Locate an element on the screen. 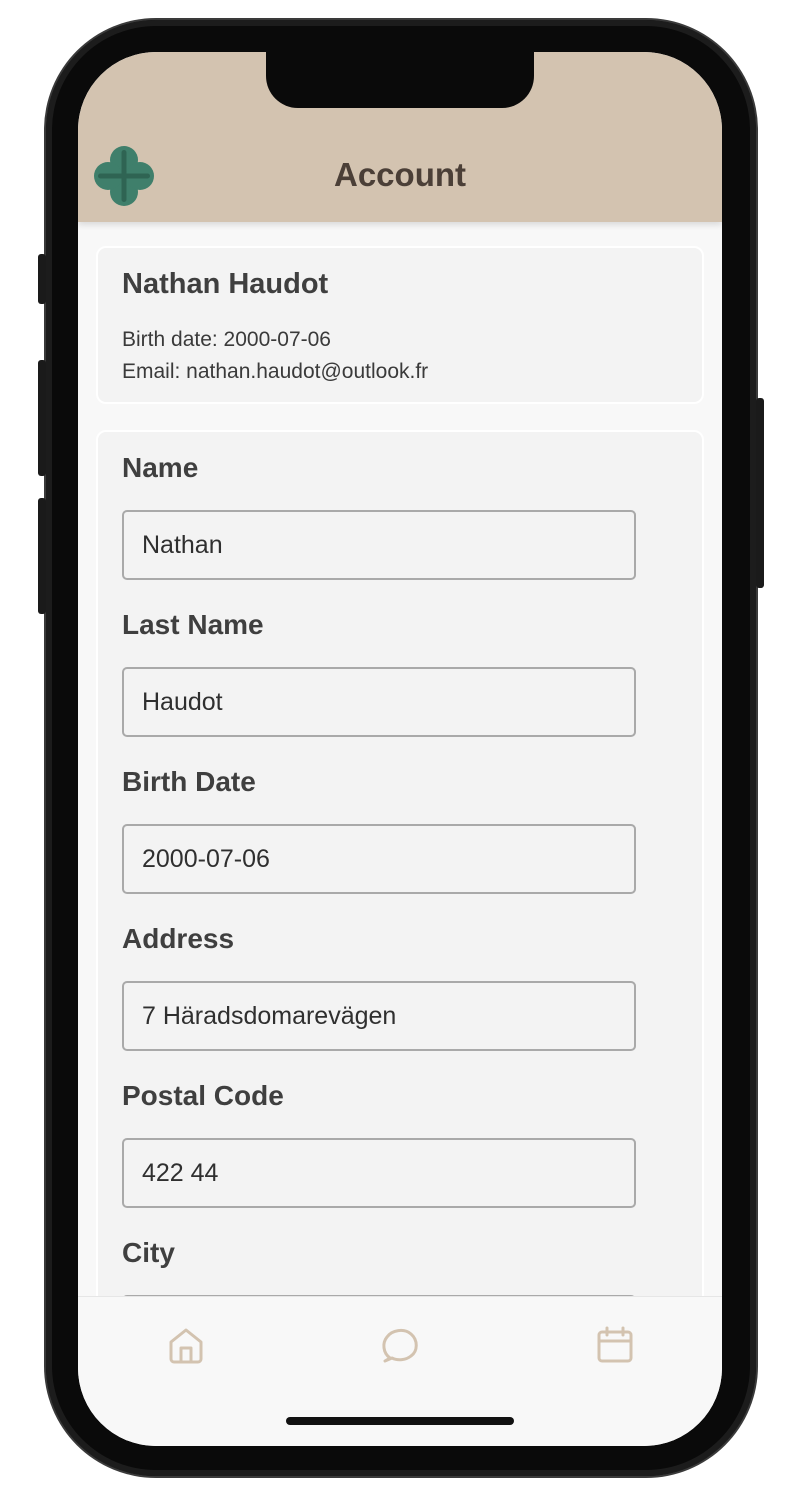 Image resolution: width=800 pixels, height=1500 pixels. chat-icon is located at coordinates (400, 1345).